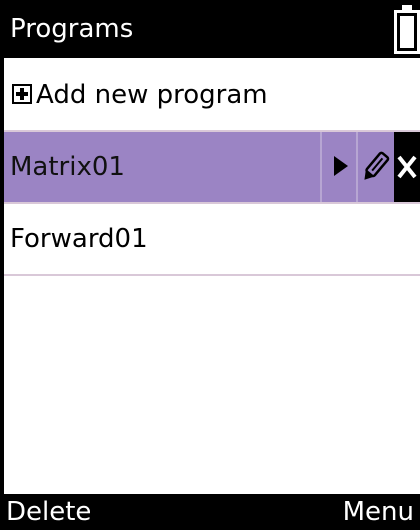 This screenshot has width=420, height=530. I want to click on program-name: Matrix01, so click(67, 167).